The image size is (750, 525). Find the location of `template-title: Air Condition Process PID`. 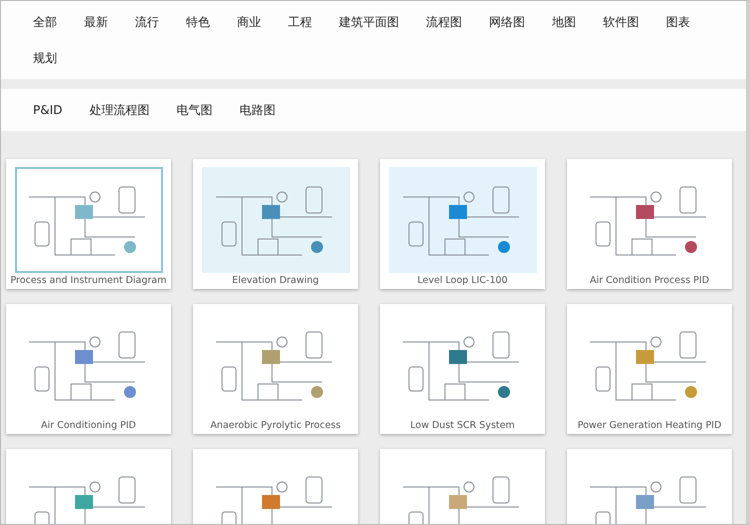

template-title: Air Condition Process PID is located at coordinates (650, 280).